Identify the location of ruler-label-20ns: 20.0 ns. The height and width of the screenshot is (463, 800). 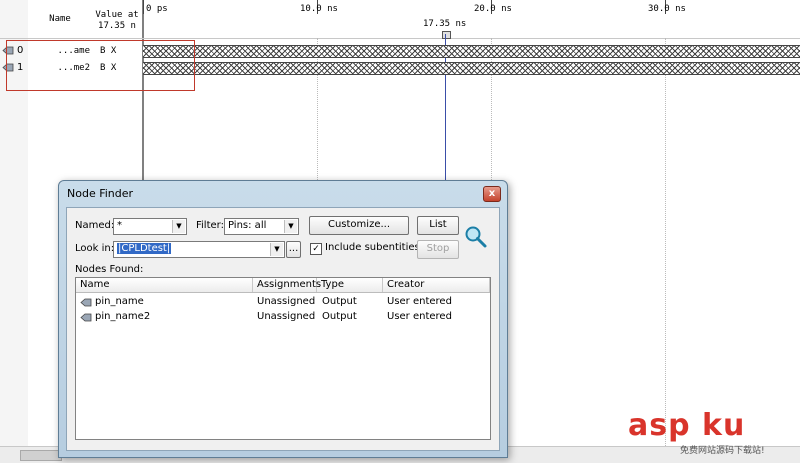
(493, 9).